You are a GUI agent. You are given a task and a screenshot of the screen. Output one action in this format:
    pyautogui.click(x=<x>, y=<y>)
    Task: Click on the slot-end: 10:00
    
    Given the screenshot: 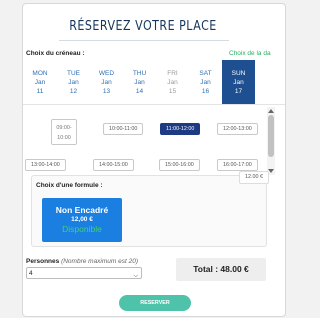 What is the action you would take?
    pyautogui.click(x=64, y=138)
    